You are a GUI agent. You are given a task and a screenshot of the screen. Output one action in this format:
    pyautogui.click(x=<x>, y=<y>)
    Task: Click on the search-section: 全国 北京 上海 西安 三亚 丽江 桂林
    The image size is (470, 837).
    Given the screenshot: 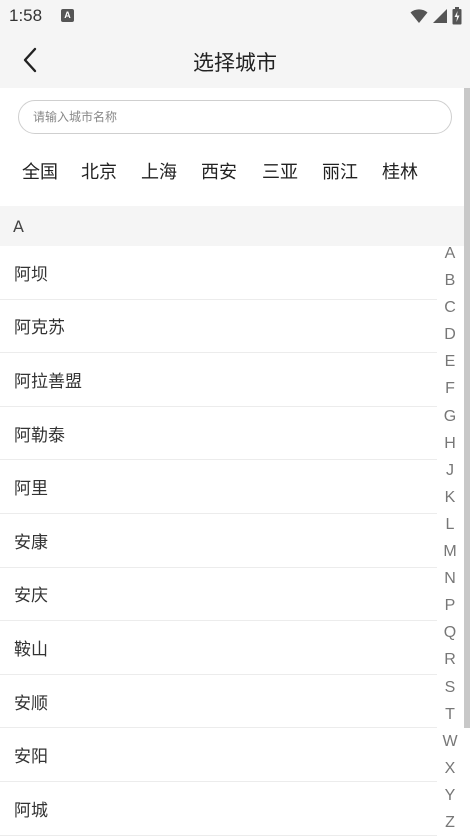 What is the action you would take?
    pyautogui.click(x=232, y=147)
    